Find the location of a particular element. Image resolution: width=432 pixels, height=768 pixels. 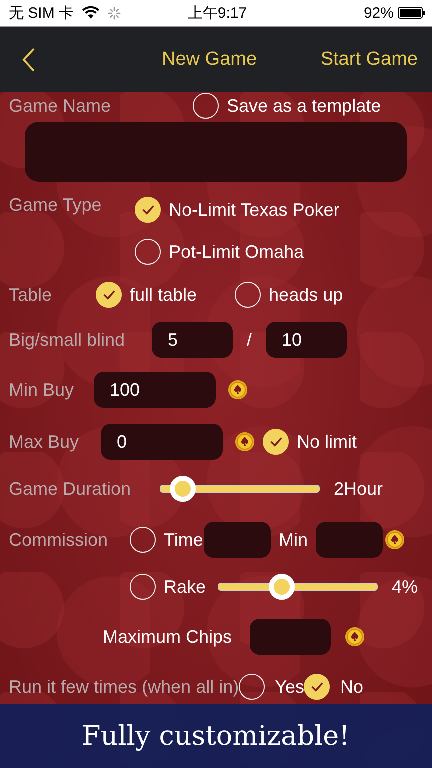

field-label: Min Buy is located at coordinates (42, 390).